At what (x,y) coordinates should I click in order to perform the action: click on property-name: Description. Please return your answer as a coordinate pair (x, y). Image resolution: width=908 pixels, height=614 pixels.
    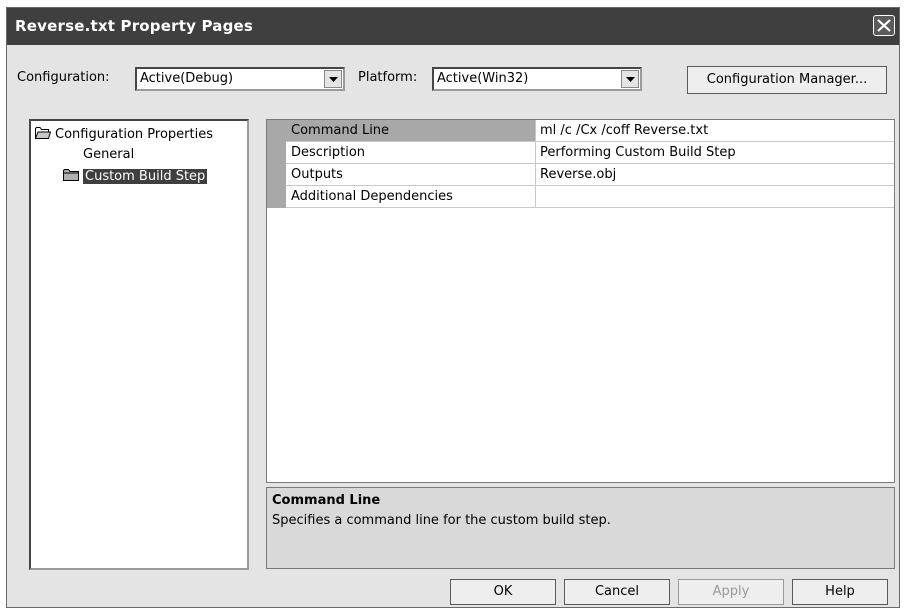
    Looking at the image, I should click on (411, 153).